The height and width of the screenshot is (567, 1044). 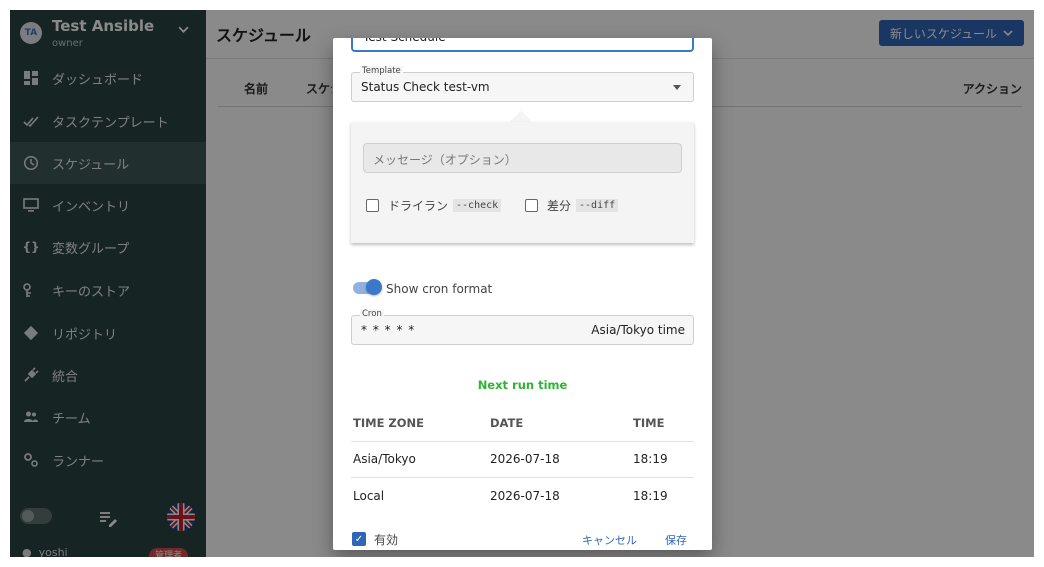 I want to click on template-value: Status Check test-vm, so click(x=425, y=87).